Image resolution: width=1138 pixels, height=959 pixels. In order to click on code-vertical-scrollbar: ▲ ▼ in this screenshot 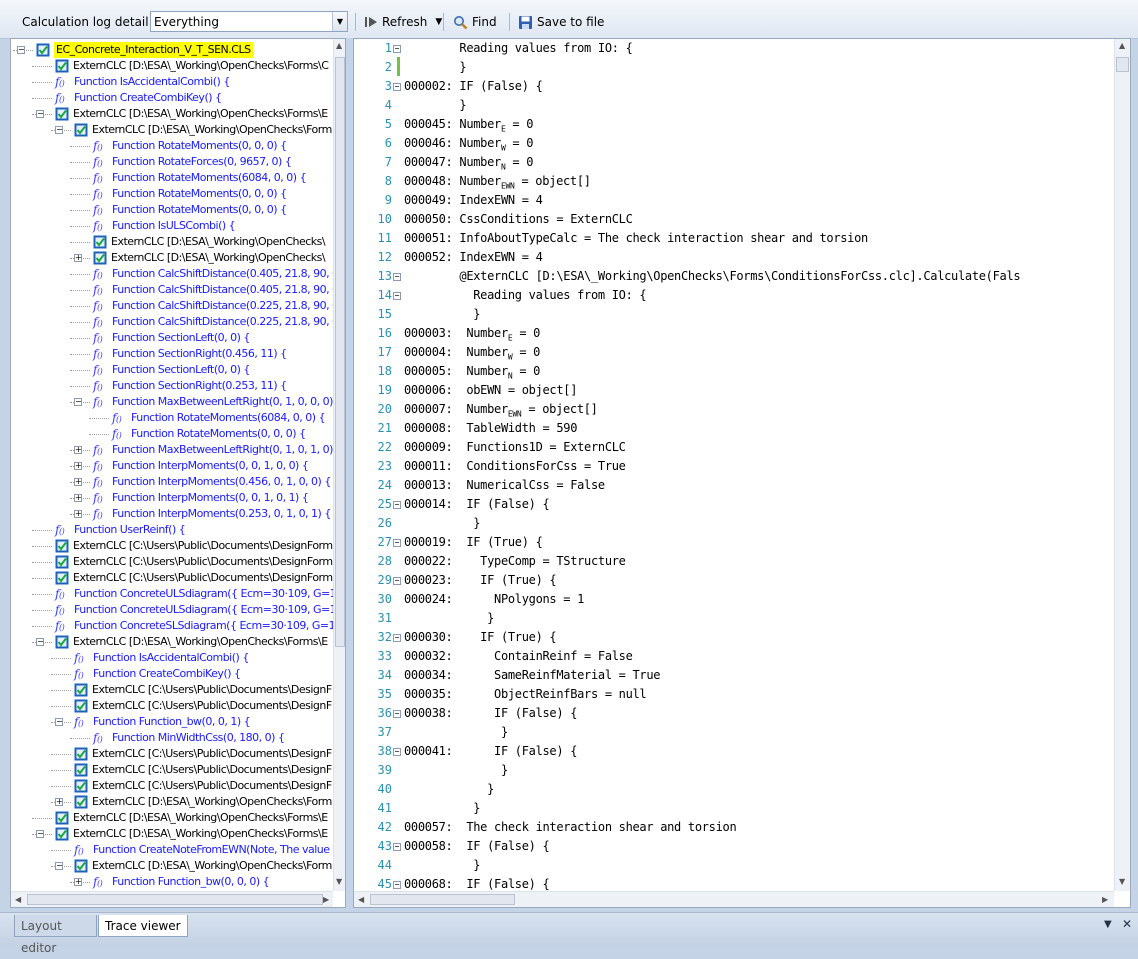, I will do `click(1122, 465)`.